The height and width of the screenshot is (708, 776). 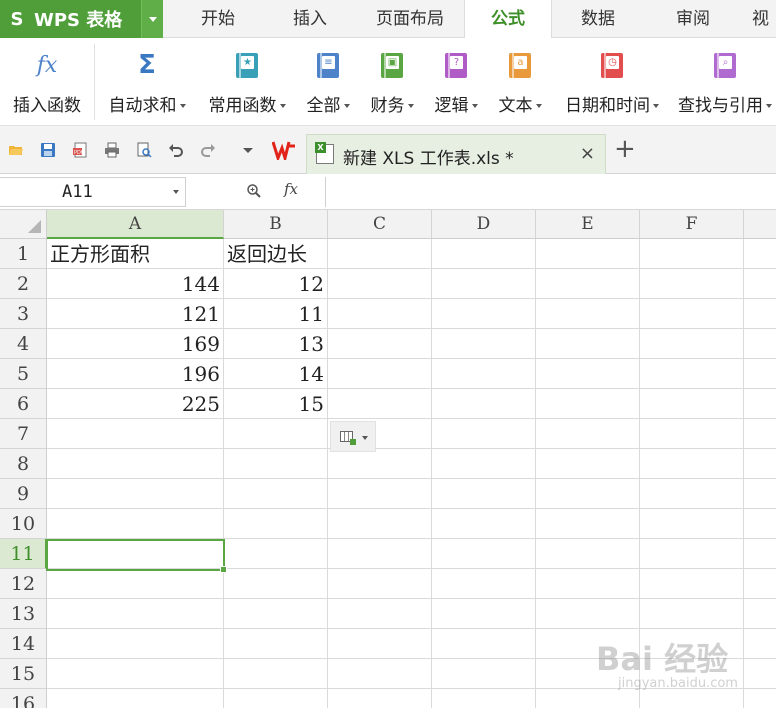 I want to click on all-functions-label: 全部, so click(x=323, y=106).